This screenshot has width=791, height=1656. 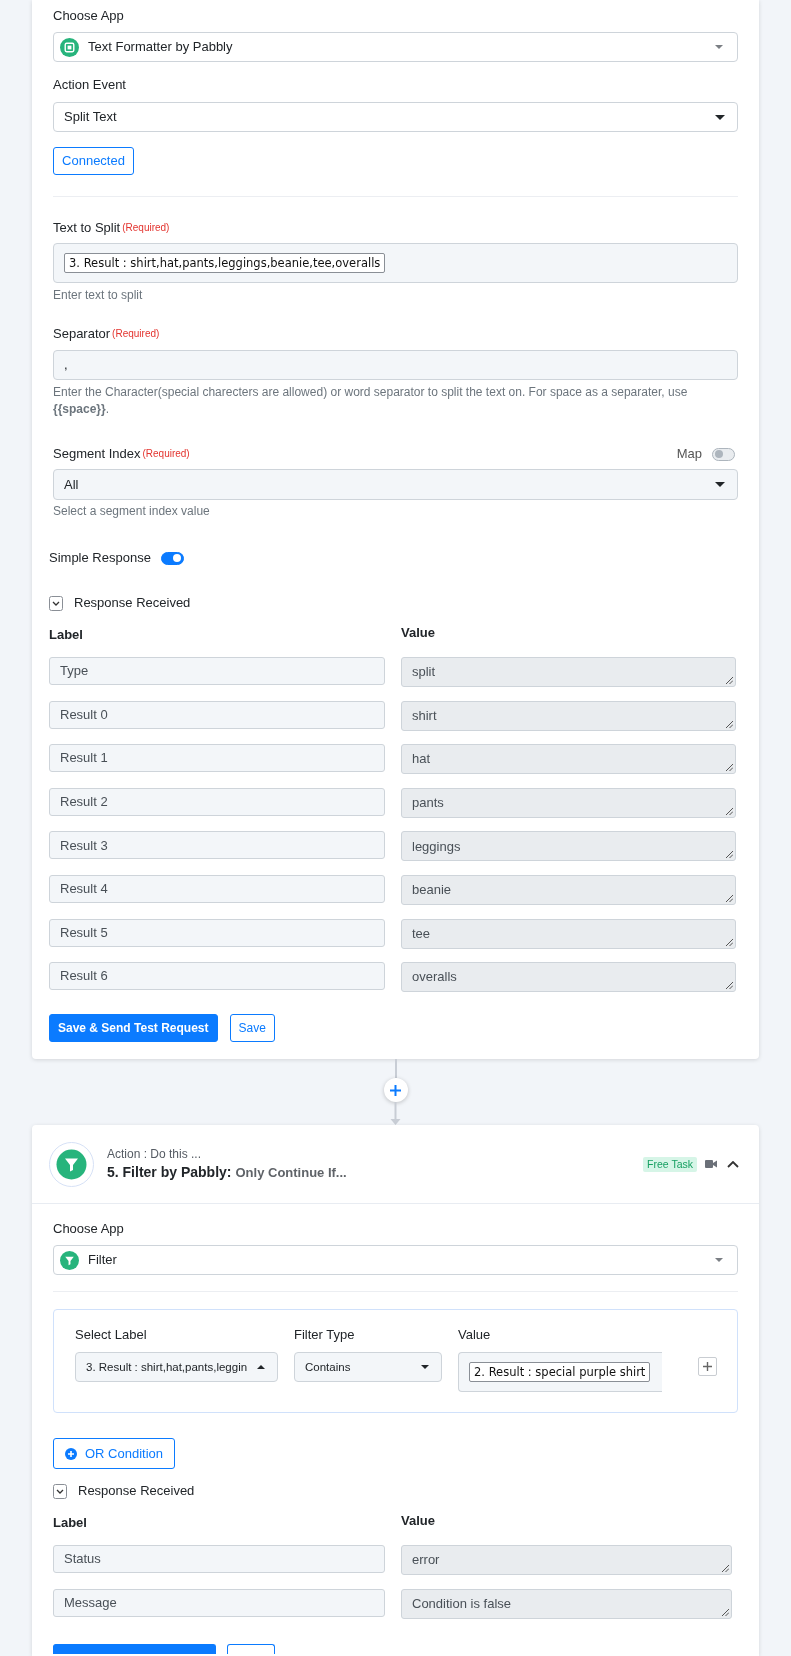 I want to click on plus-circle-icon, so click(x=70, y=1453).